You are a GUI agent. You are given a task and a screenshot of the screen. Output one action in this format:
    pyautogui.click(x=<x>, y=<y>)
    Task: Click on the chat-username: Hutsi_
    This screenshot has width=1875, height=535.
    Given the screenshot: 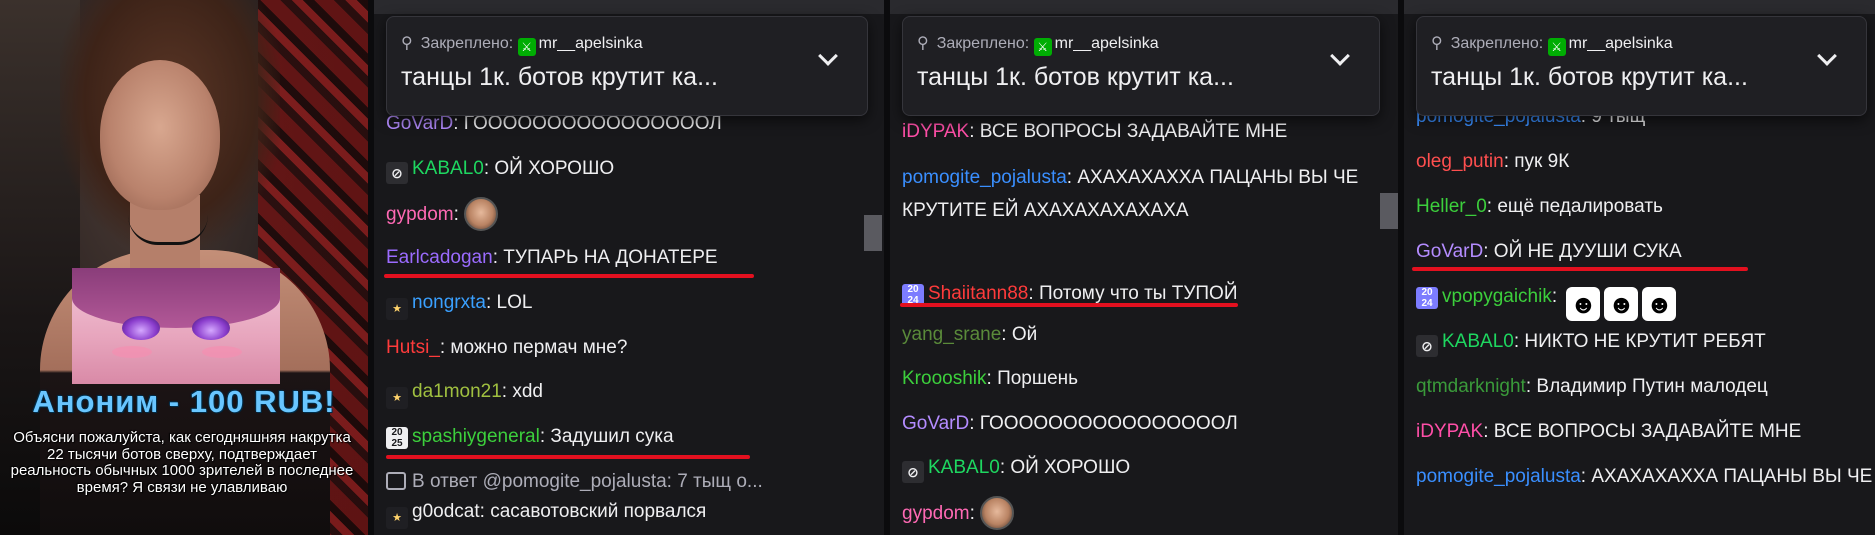 What is the action you would take?
    pyautogui.click(x=413, y=347)
    